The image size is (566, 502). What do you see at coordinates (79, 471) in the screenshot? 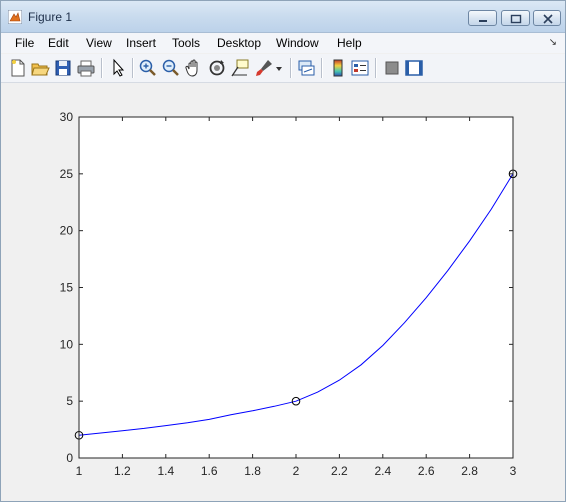
I see `x-tick-label: 1` at bounding box center [79, 471].